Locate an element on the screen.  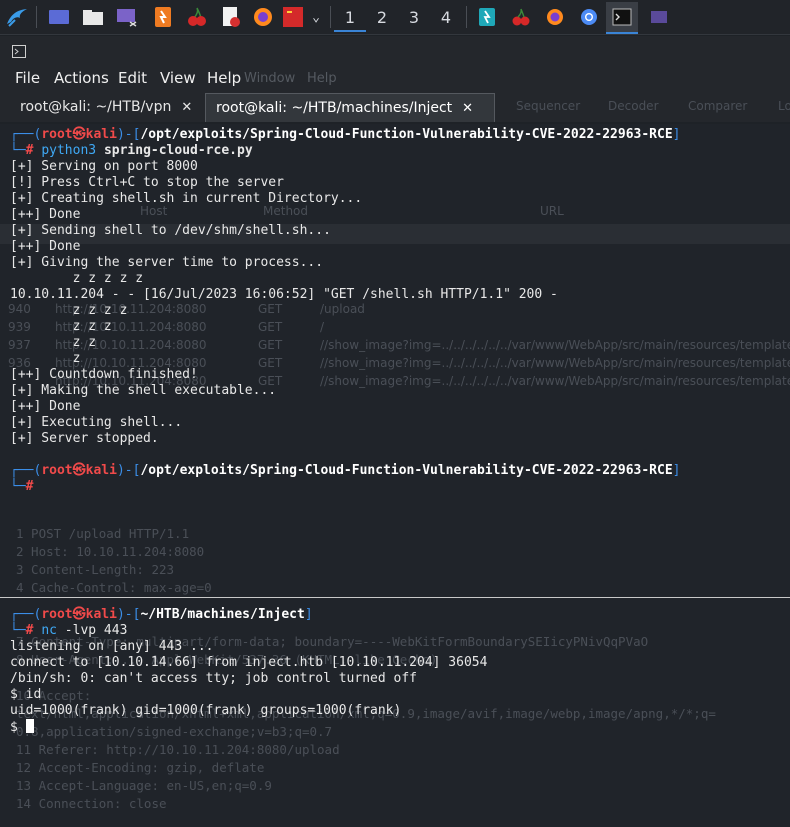
tab-vpn: root@kali: ~/HTB/vpn ✕ is located at coordinates (111, 107).